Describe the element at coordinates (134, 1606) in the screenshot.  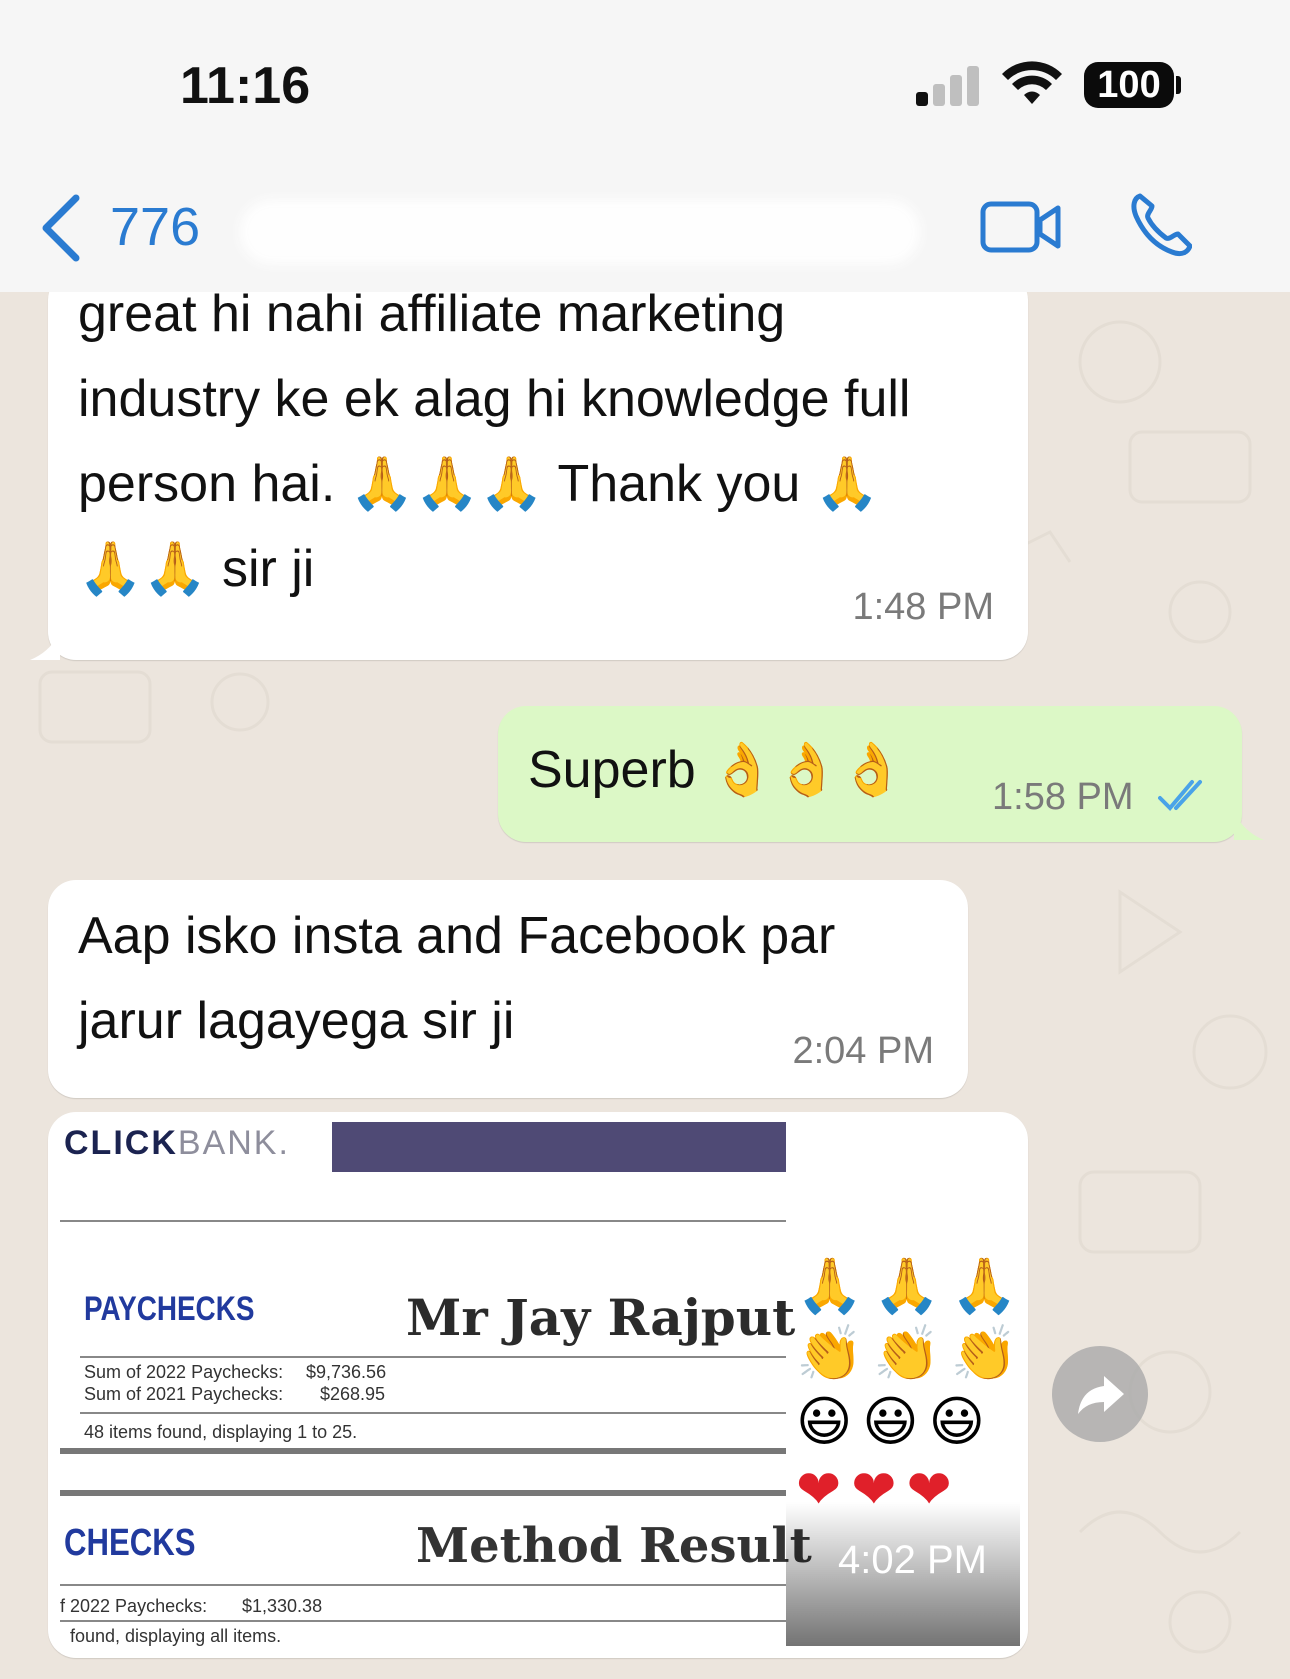
I see `sum2-label: f 2022 Paychecks:` at that location.